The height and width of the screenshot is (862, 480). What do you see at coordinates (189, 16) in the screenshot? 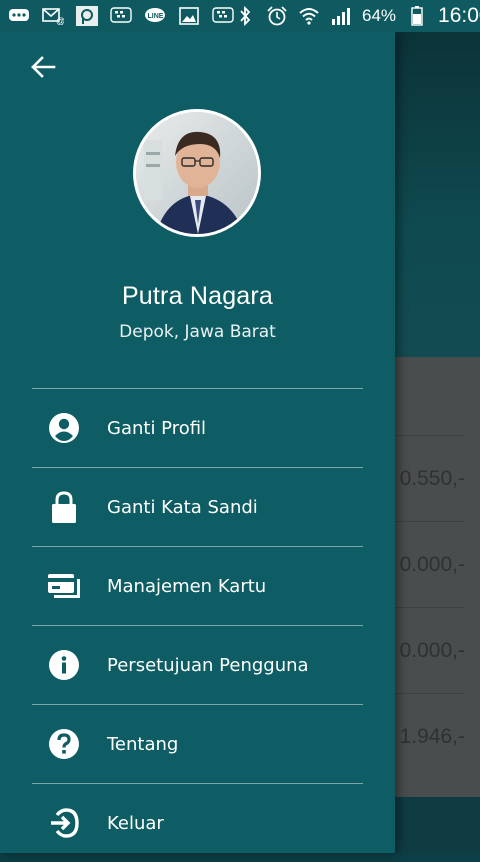
I see `gallery-icon` at bounding box center [189, 16].